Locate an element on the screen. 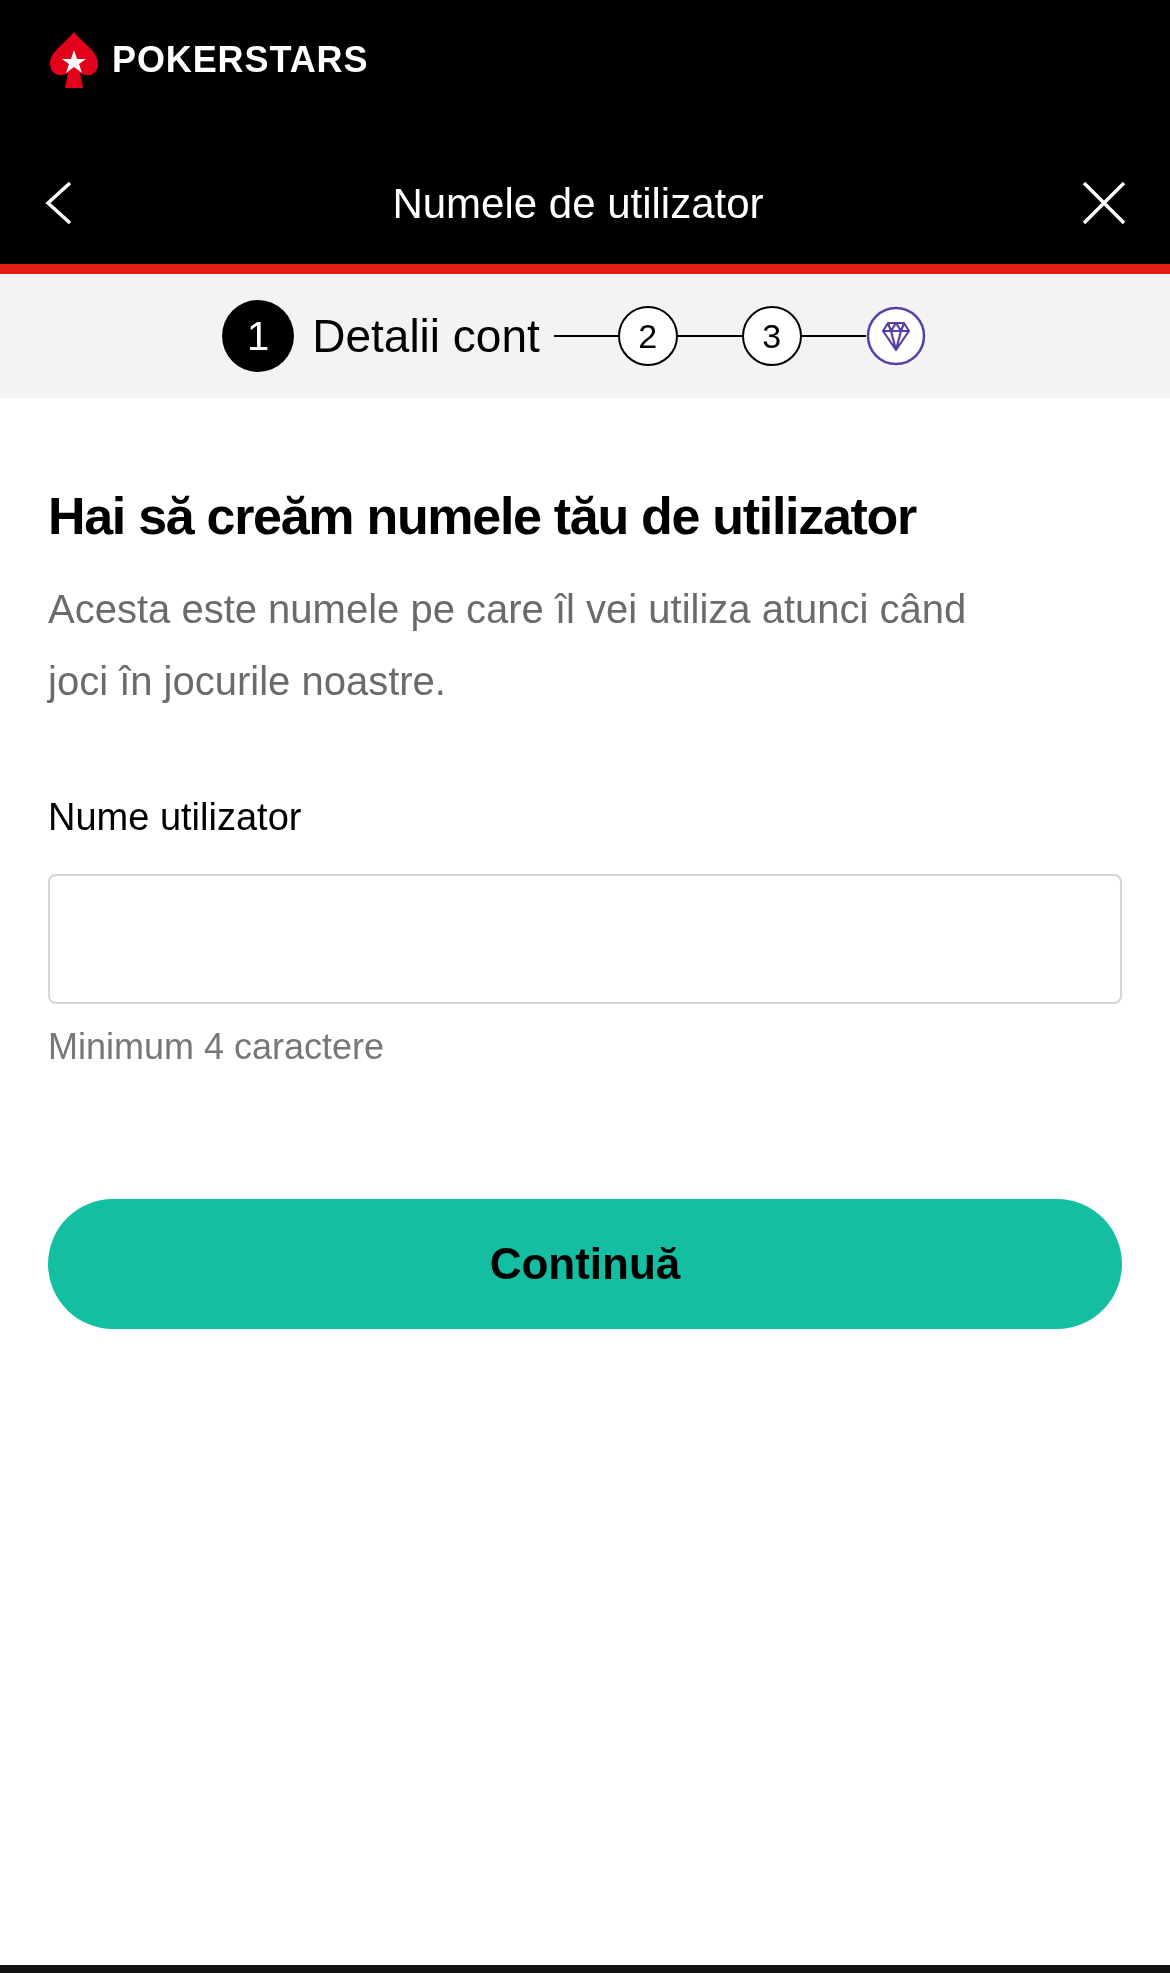 This screenshot has width=1170, height=1973. continue-button: Continuă is located at coordinates (585, 1264).